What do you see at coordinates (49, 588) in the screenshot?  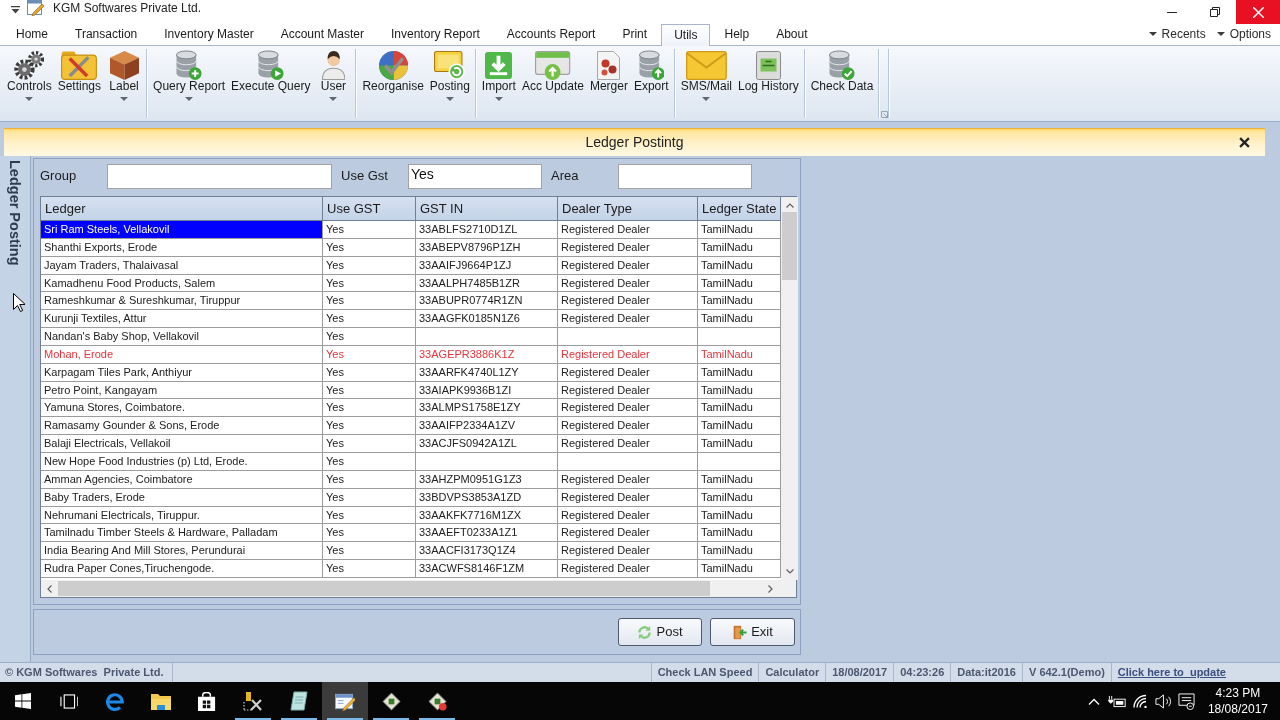 I see `chevron-left-icon` at bounding box center [49, 588].